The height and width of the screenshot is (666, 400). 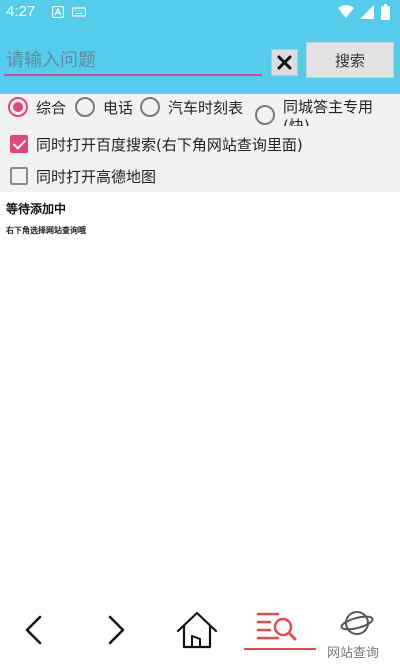 I want to click on checkbox-open-baidu, so click(x=19, y=144).